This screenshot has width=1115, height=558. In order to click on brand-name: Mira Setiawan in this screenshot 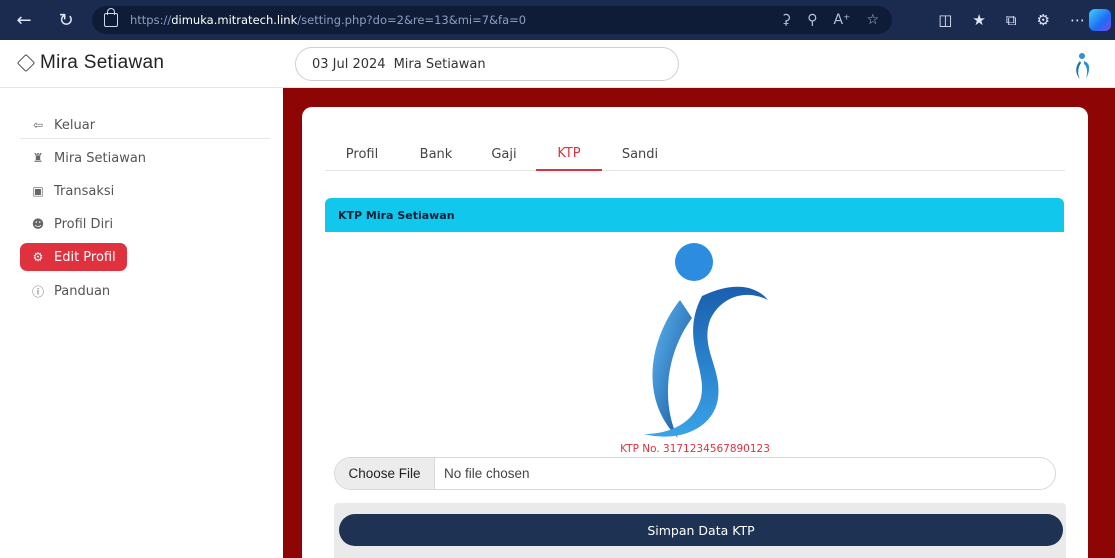, I will do `click(102, 62)`.